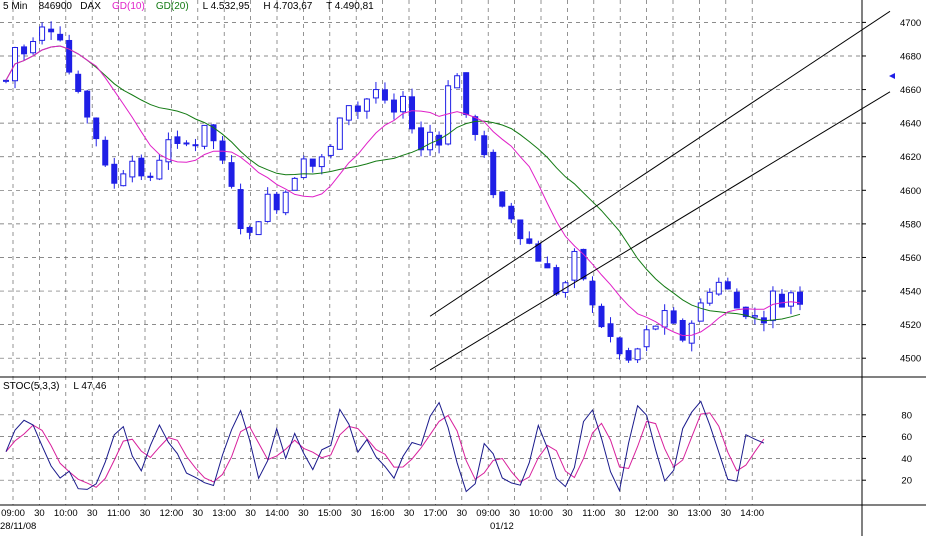  I want to click on stoch-tick-label: 60, so click(906, 437).